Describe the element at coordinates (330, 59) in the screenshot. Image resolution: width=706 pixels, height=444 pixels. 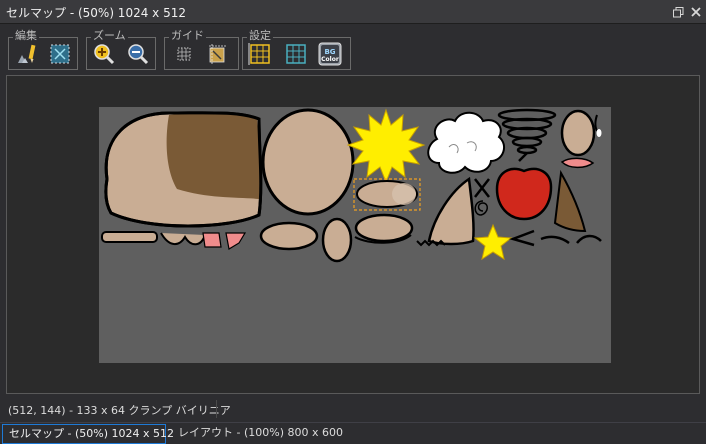
I see `bg-color-label-2: Color` at that location.